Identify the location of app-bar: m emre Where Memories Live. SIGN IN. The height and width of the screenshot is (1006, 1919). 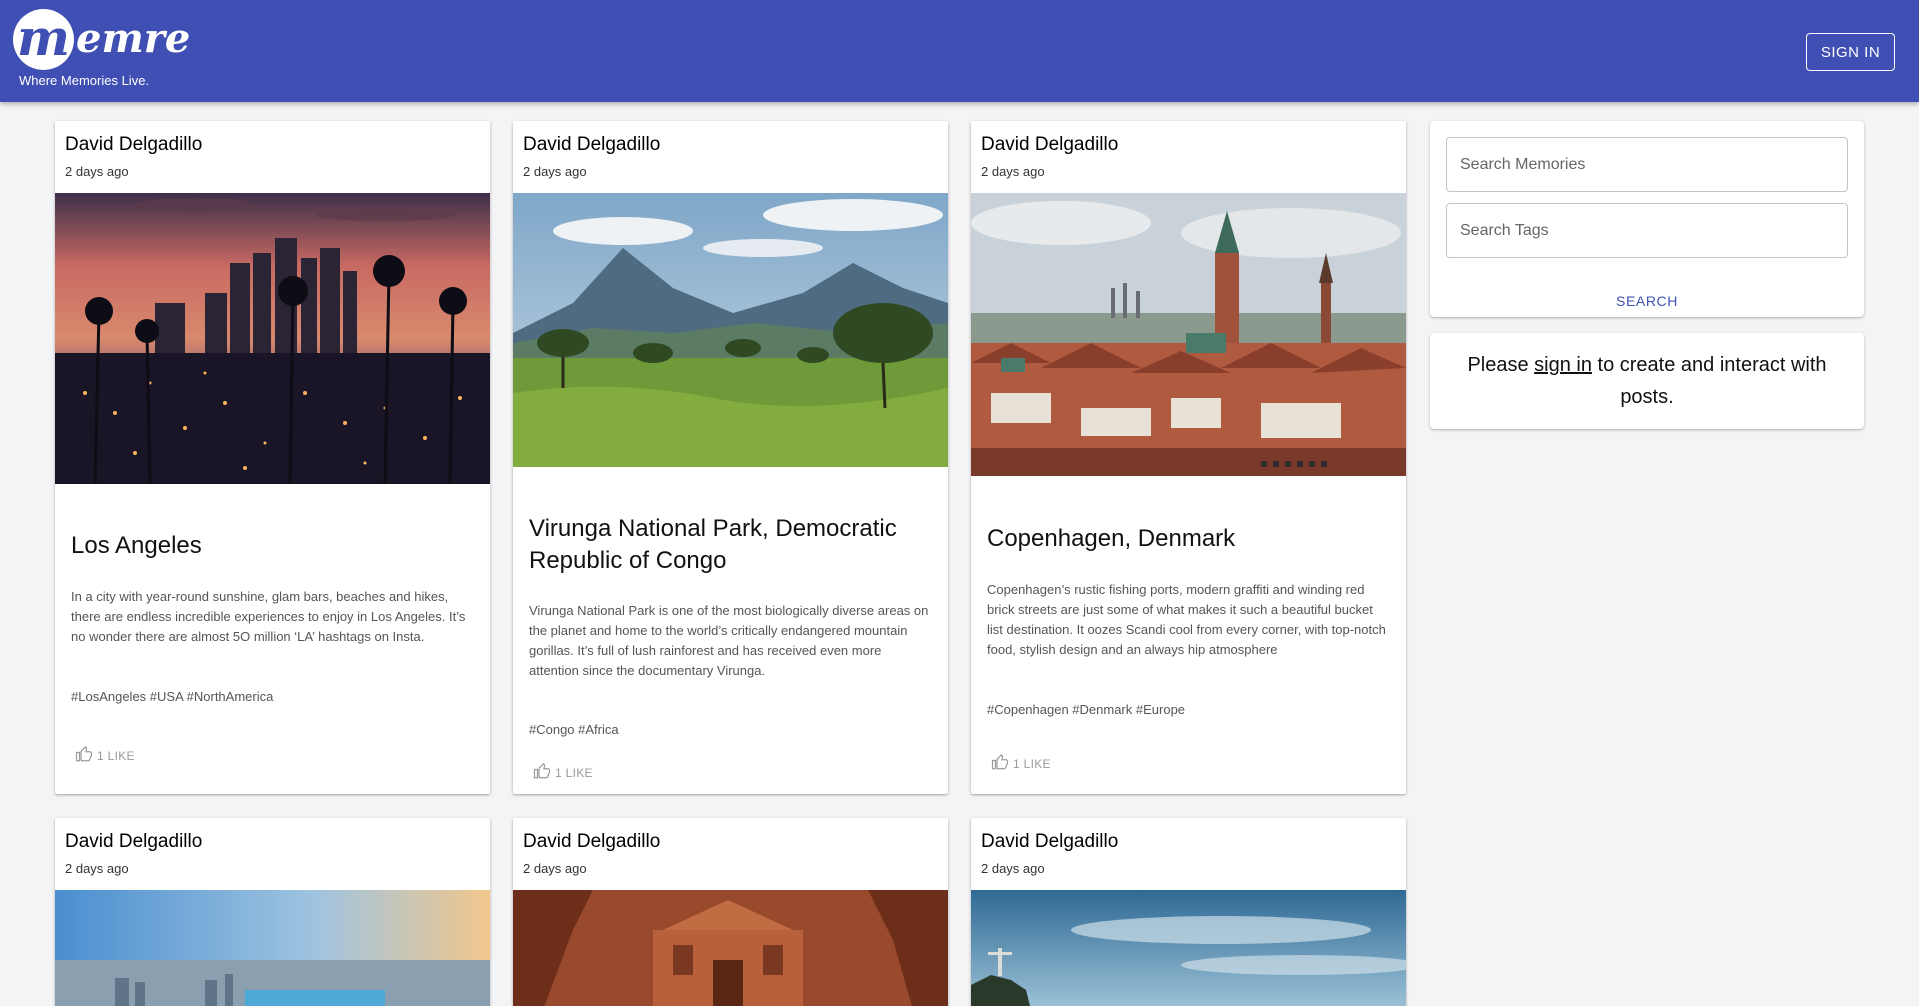
(959, 51).